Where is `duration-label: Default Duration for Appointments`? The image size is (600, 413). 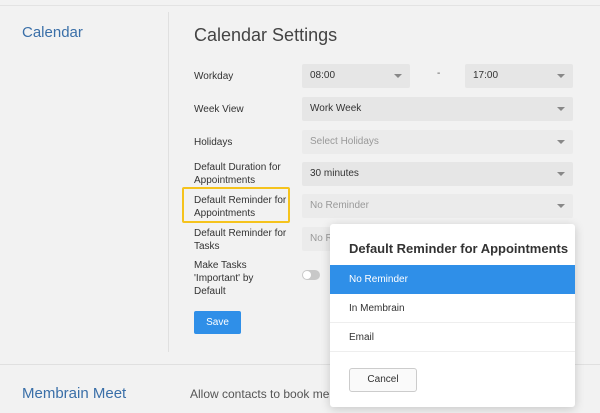
duration-label: Default Duration for Appointments is located at coordinates (237, 174).